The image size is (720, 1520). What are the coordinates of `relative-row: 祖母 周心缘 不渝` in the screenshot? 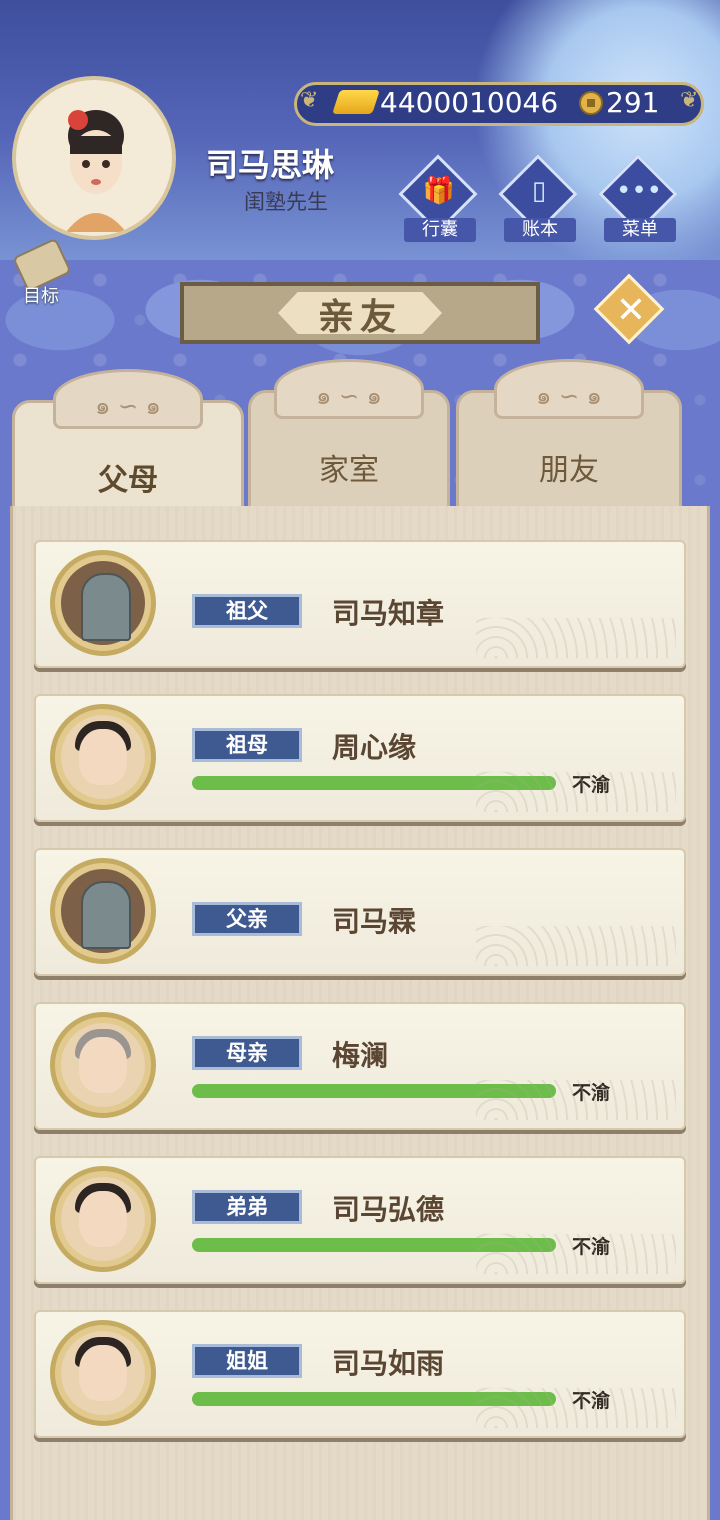 It's located at (360, 758).